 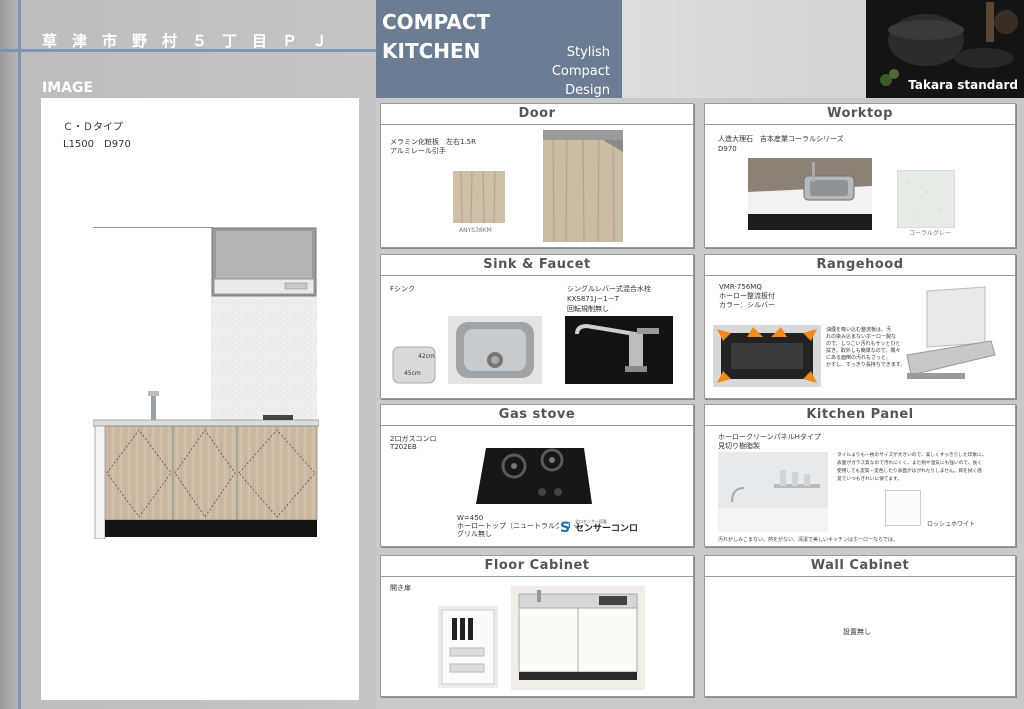 What do you see at coordinates (860, 265) in the screenshot?
I see `rangehood-title: Rangehood` at bounding box center [860, 265].